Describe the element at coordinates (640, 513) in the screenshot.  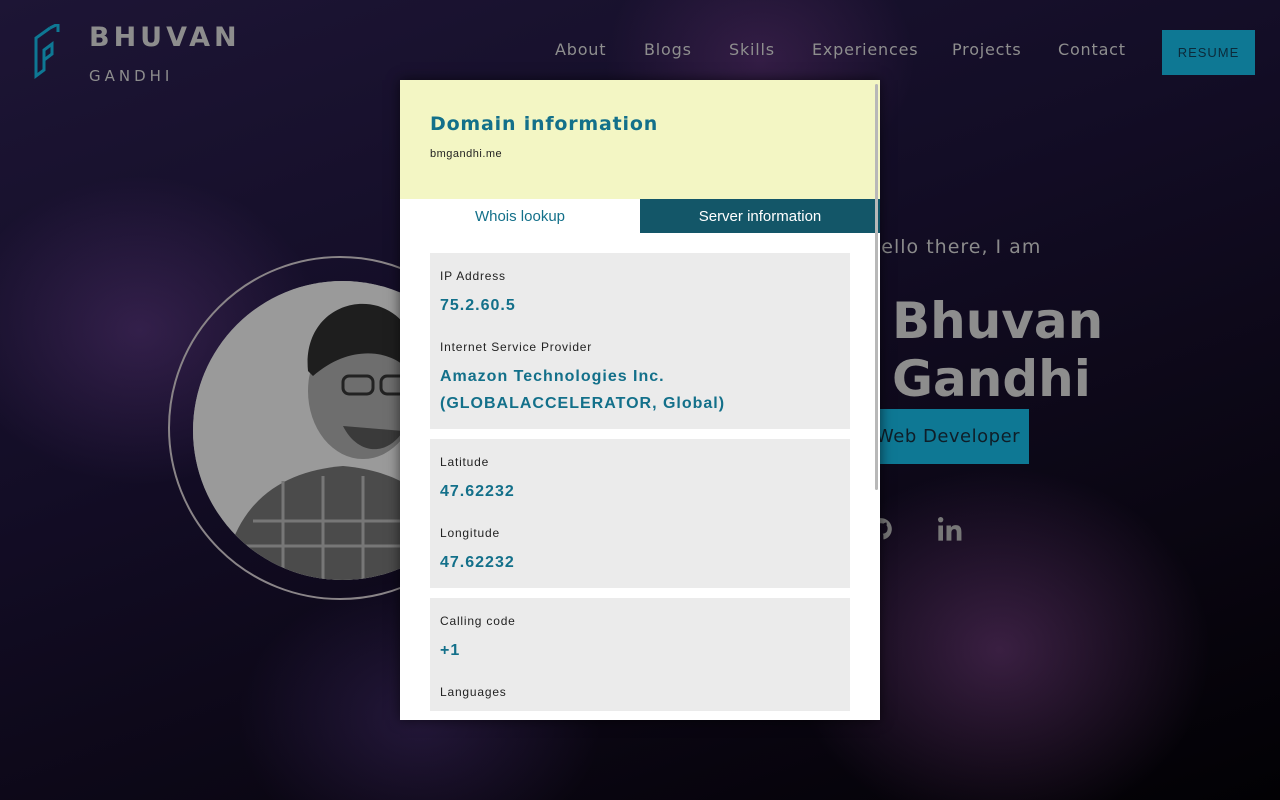
I see `location-card: Latitude 47.62232 Longitude 47.62232` at that location.